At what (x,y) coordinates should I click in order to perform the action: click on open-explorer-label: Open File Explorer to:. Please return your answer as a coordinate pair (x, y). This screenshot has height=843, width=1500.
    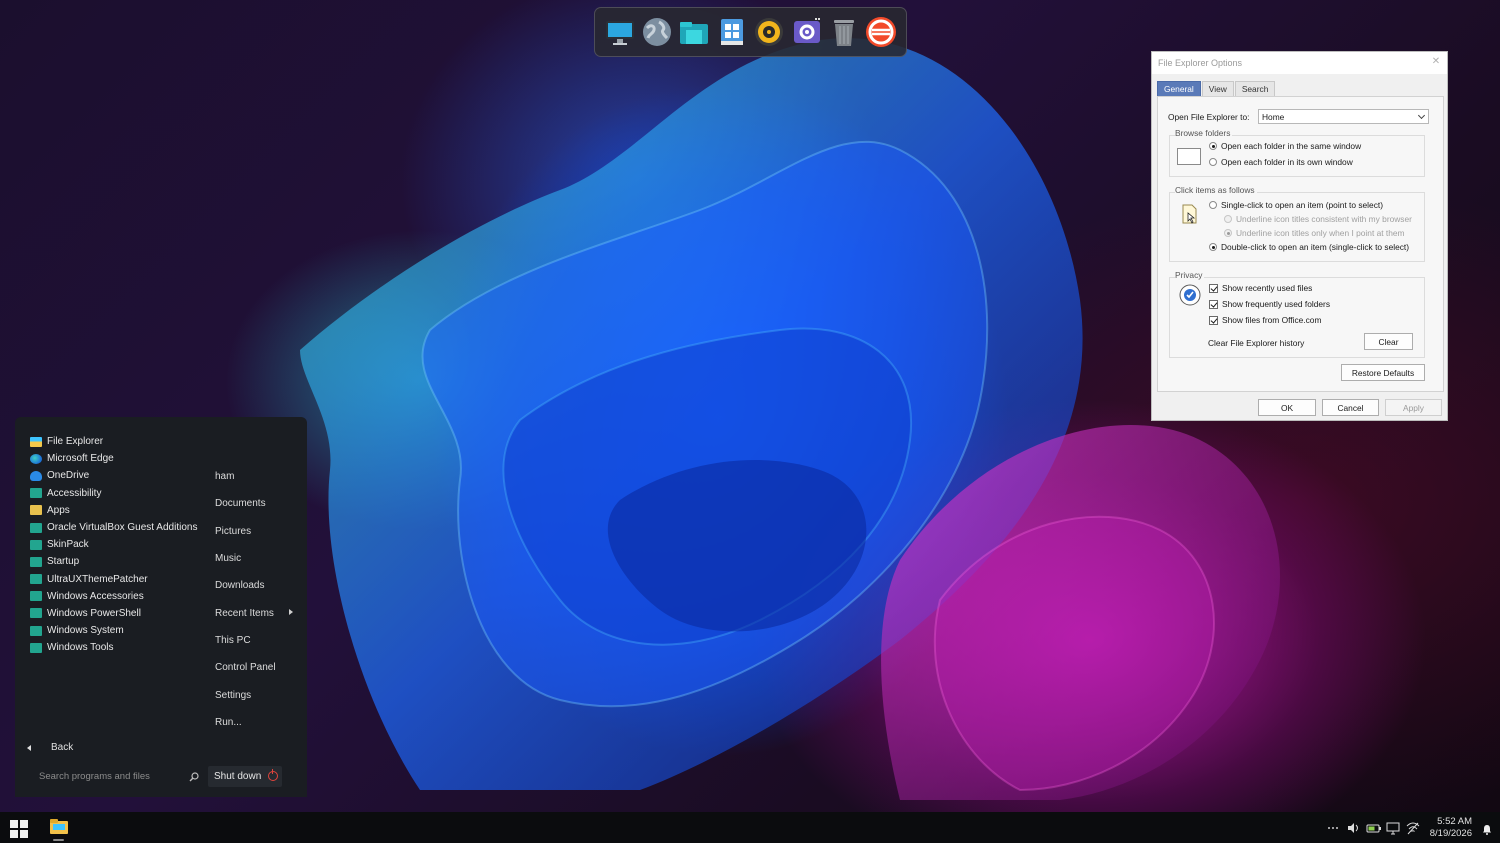
    Looking at the image, I should click on (1209, 117).